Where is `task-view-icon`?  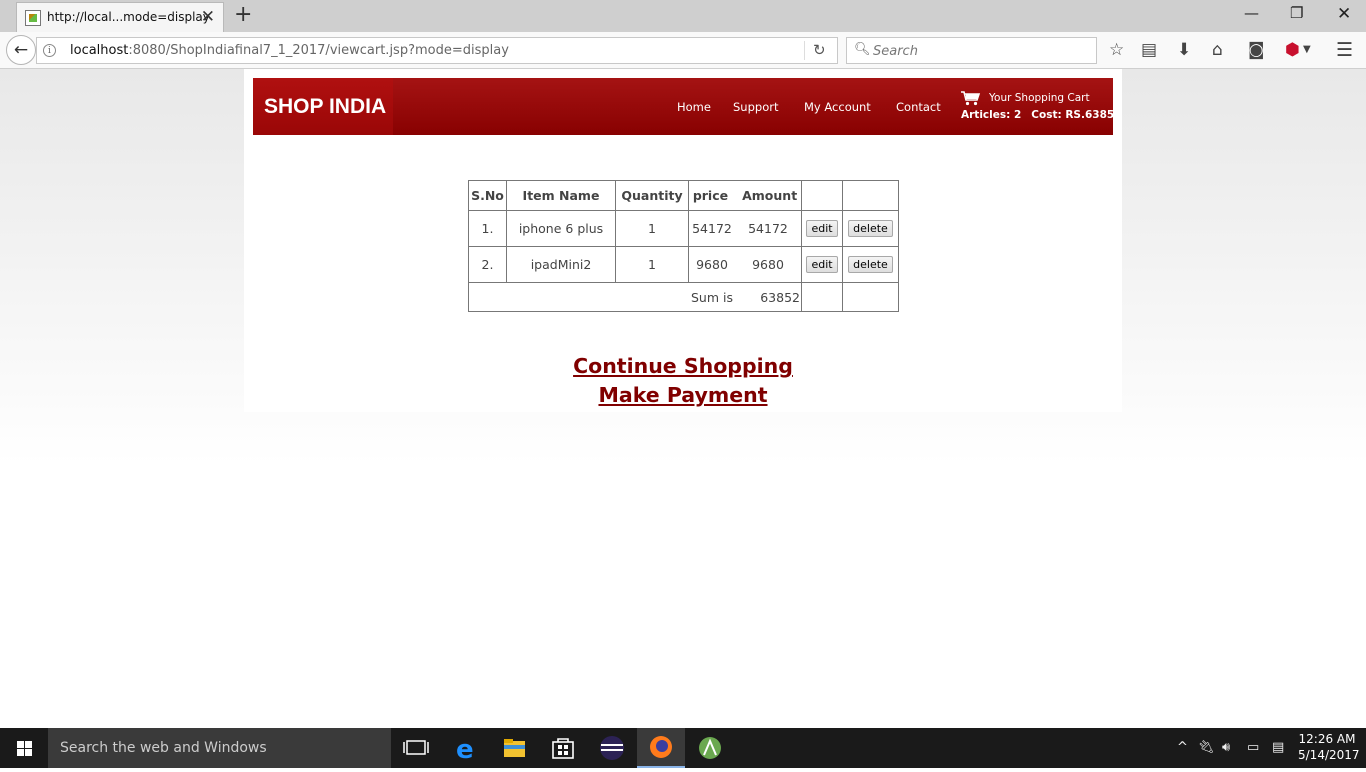 task-view-icon is located at coordinates (416, 747).